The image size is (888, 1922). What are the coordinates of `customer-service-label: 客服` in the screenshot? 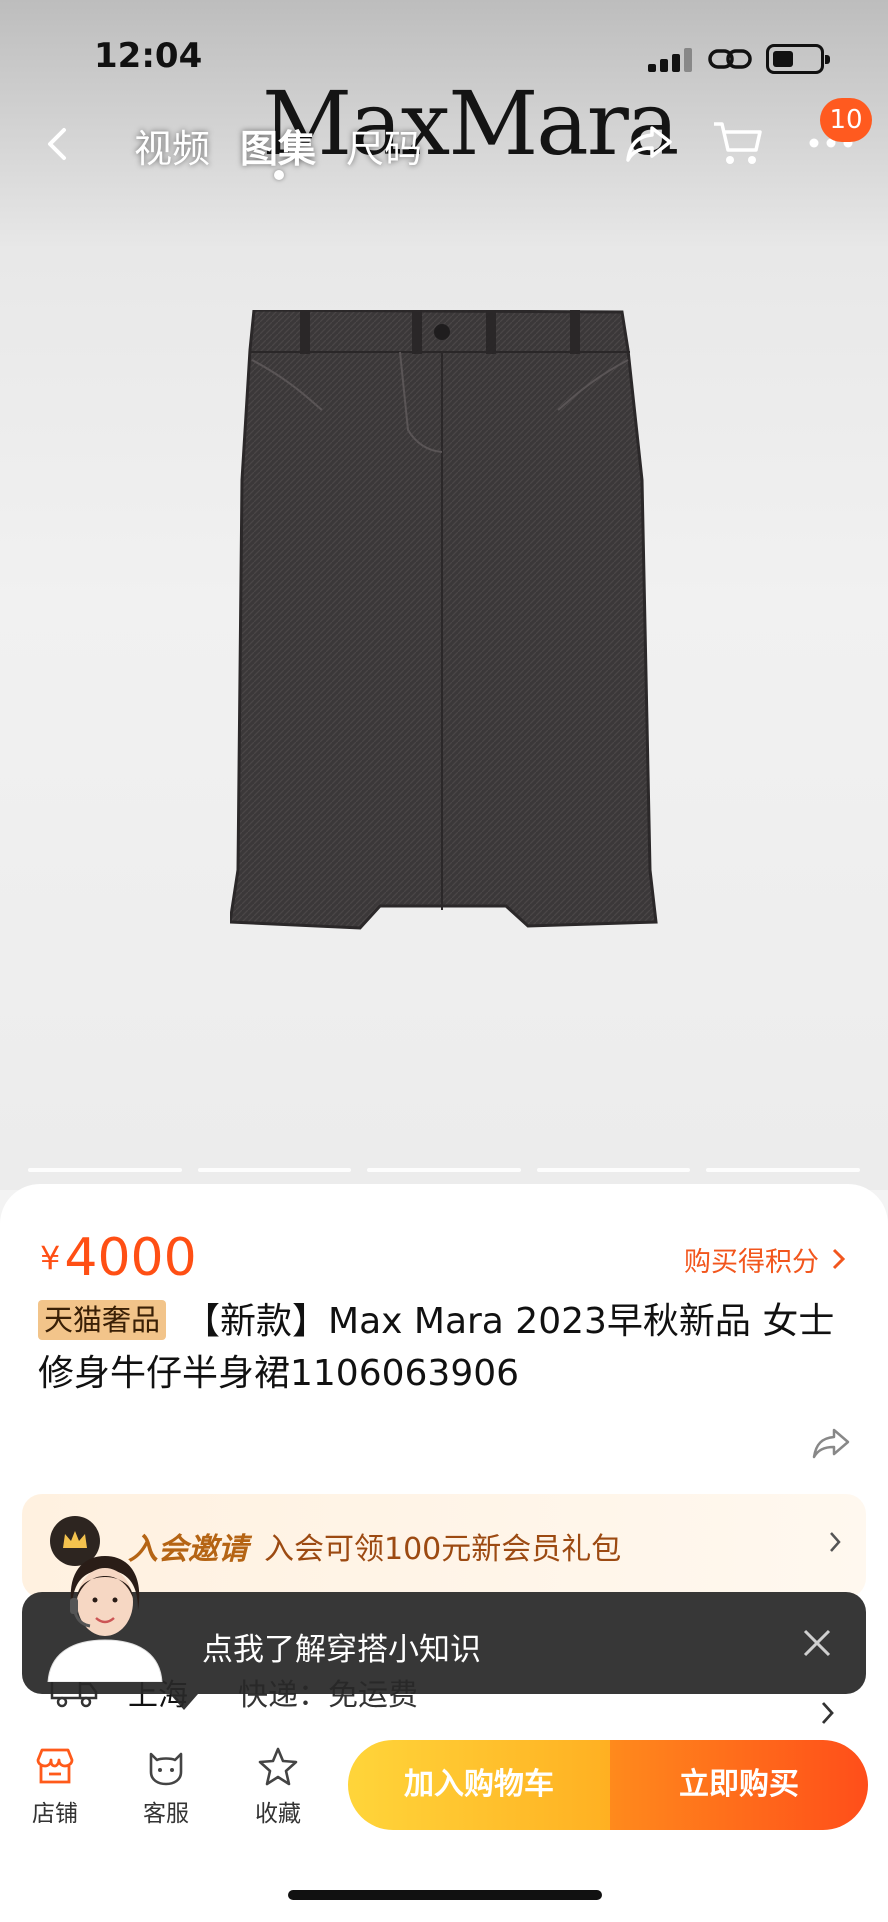 It's located at (166, 1814).